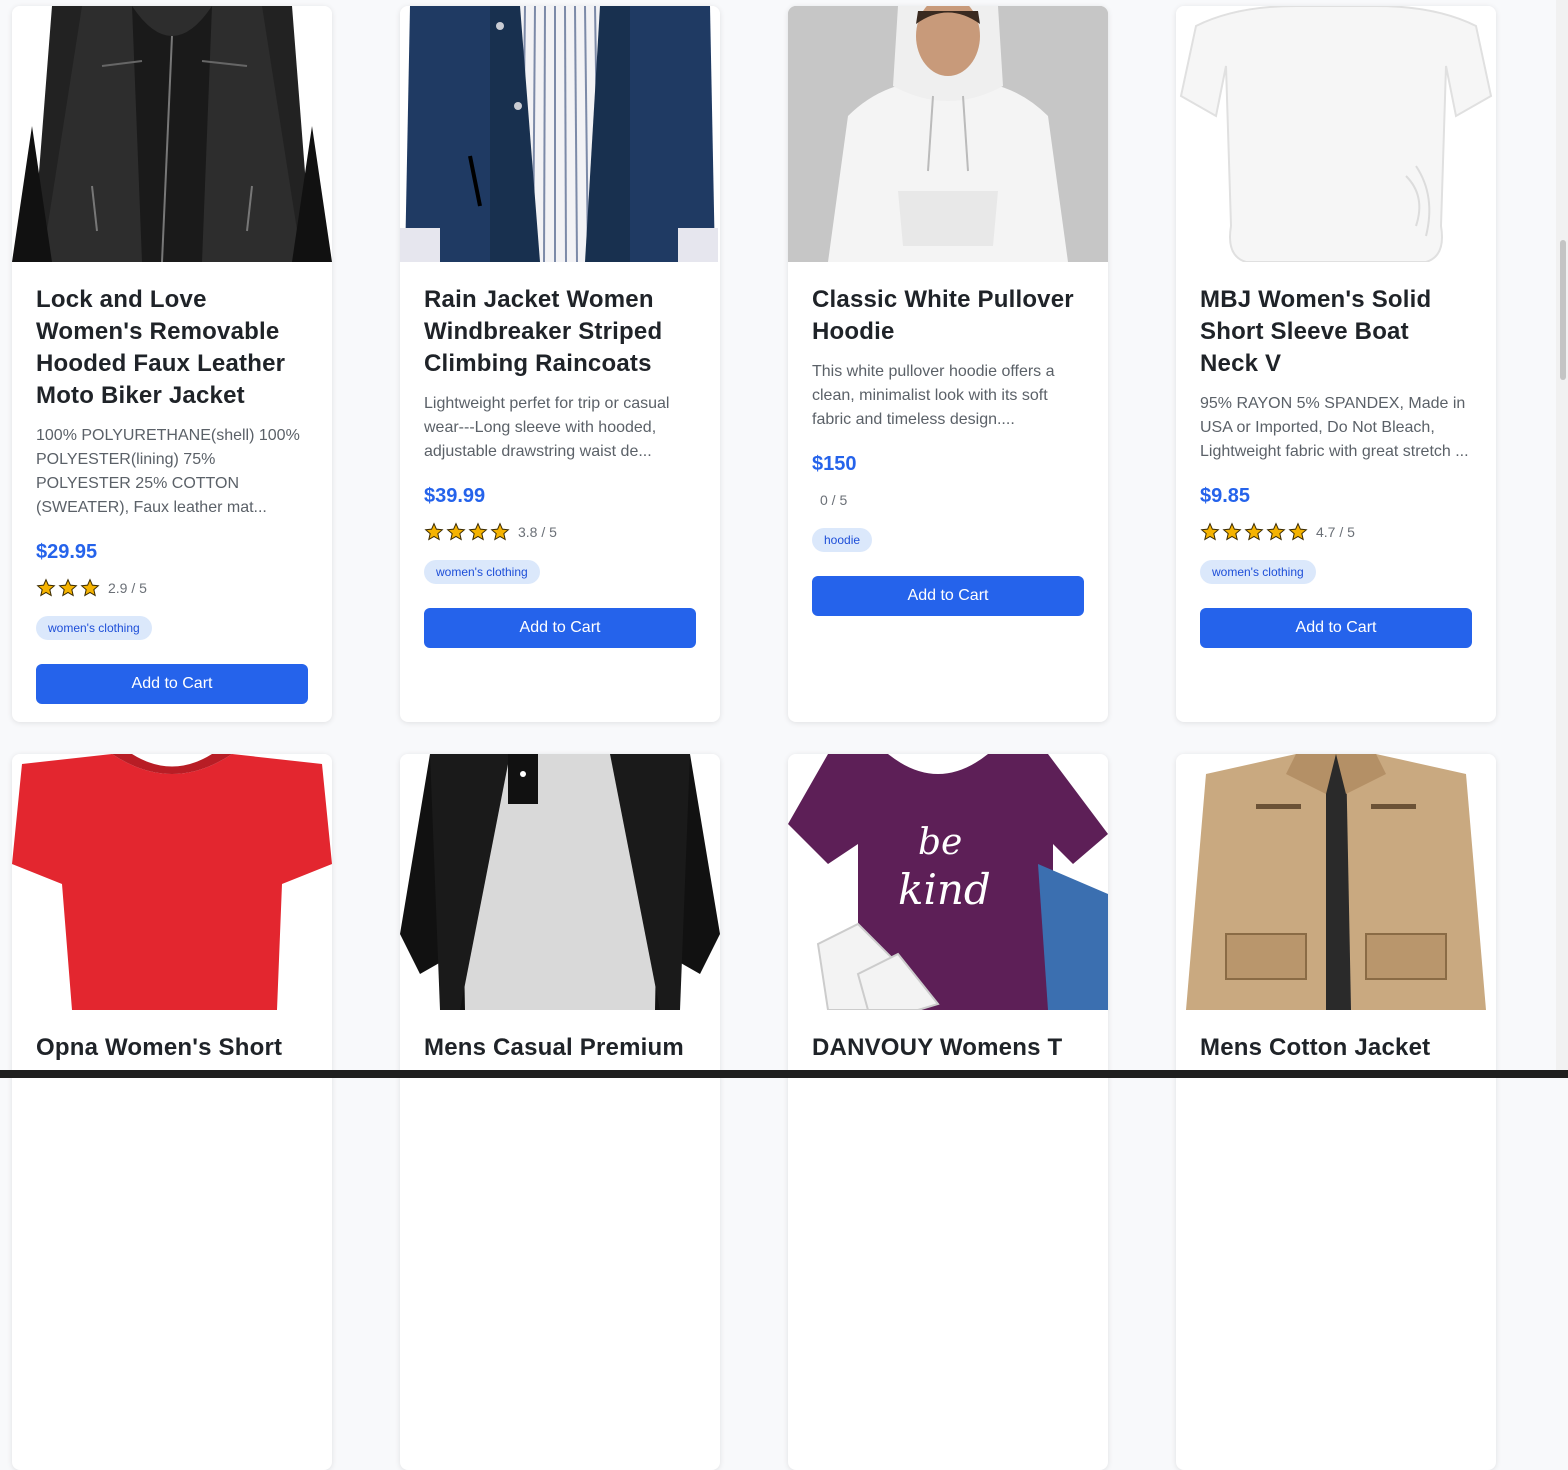  Describe the element at coordinates (784, 1074) in the screenshot. I see `os-taskbar` at that location.